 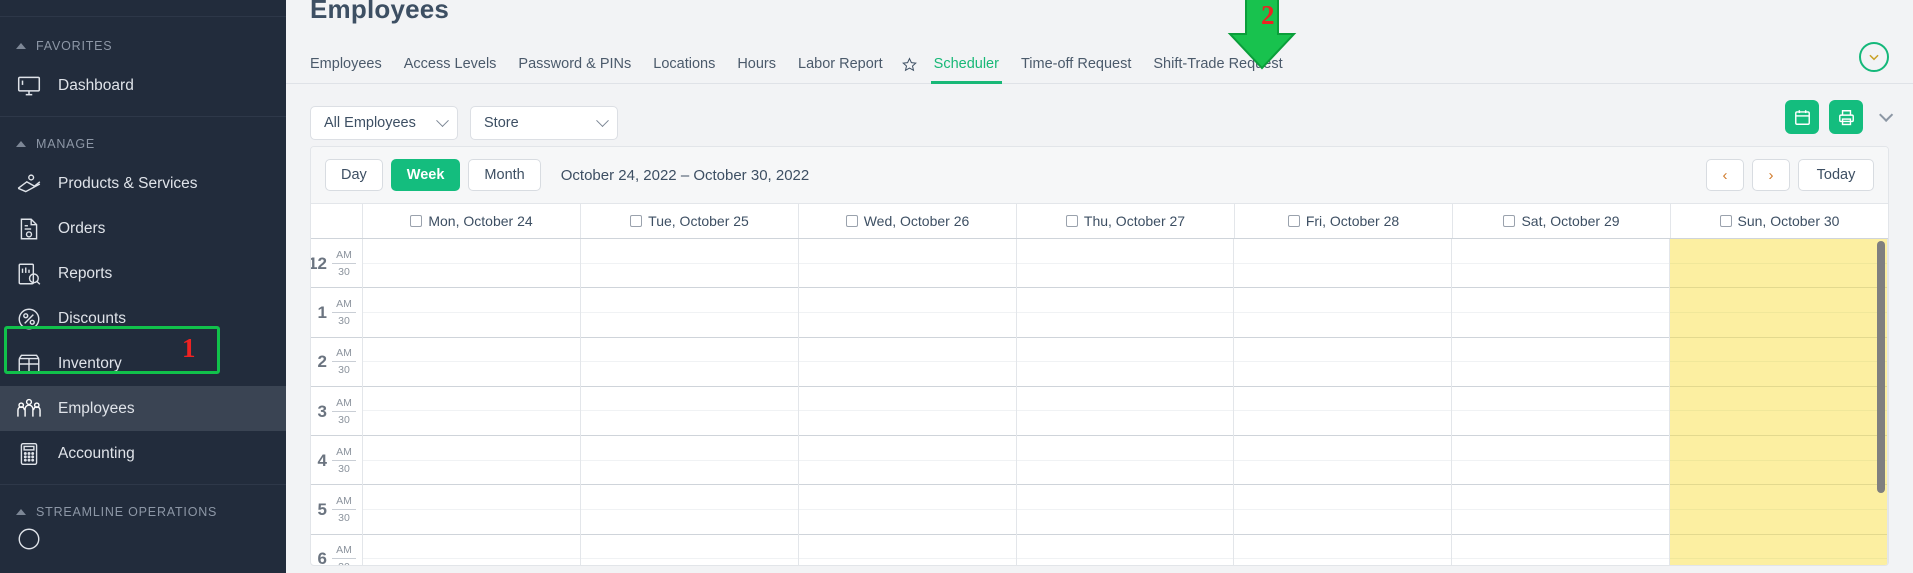 What do you see at coordinates (1836, 175) in the screenshot?
I see `today-button: Today` at bounding box center [1836, 175].